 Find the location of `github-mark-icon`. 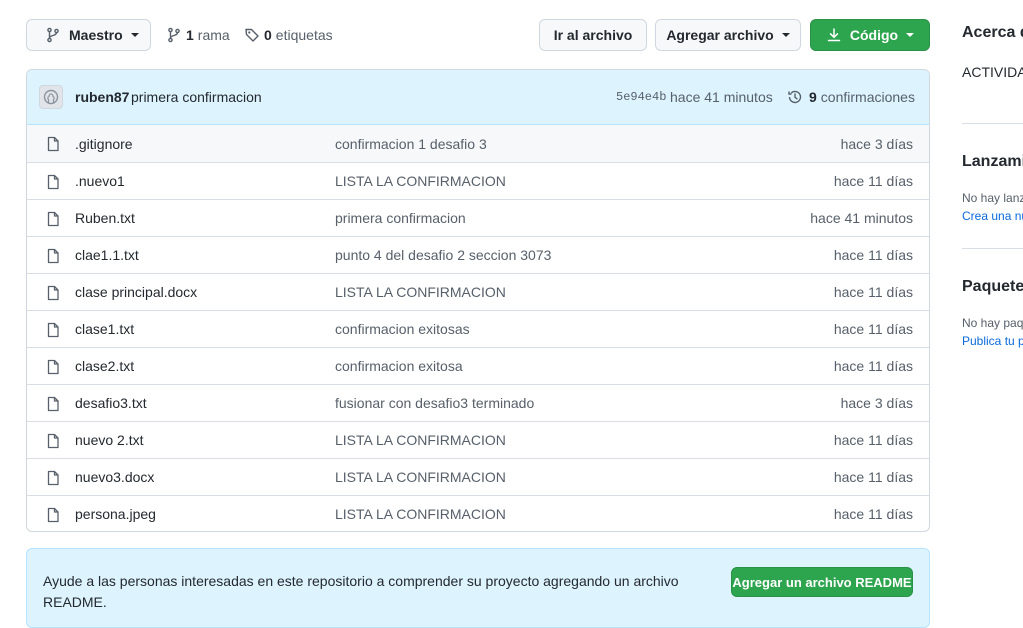

github-mark-icon is located at coordinates (51, 97).